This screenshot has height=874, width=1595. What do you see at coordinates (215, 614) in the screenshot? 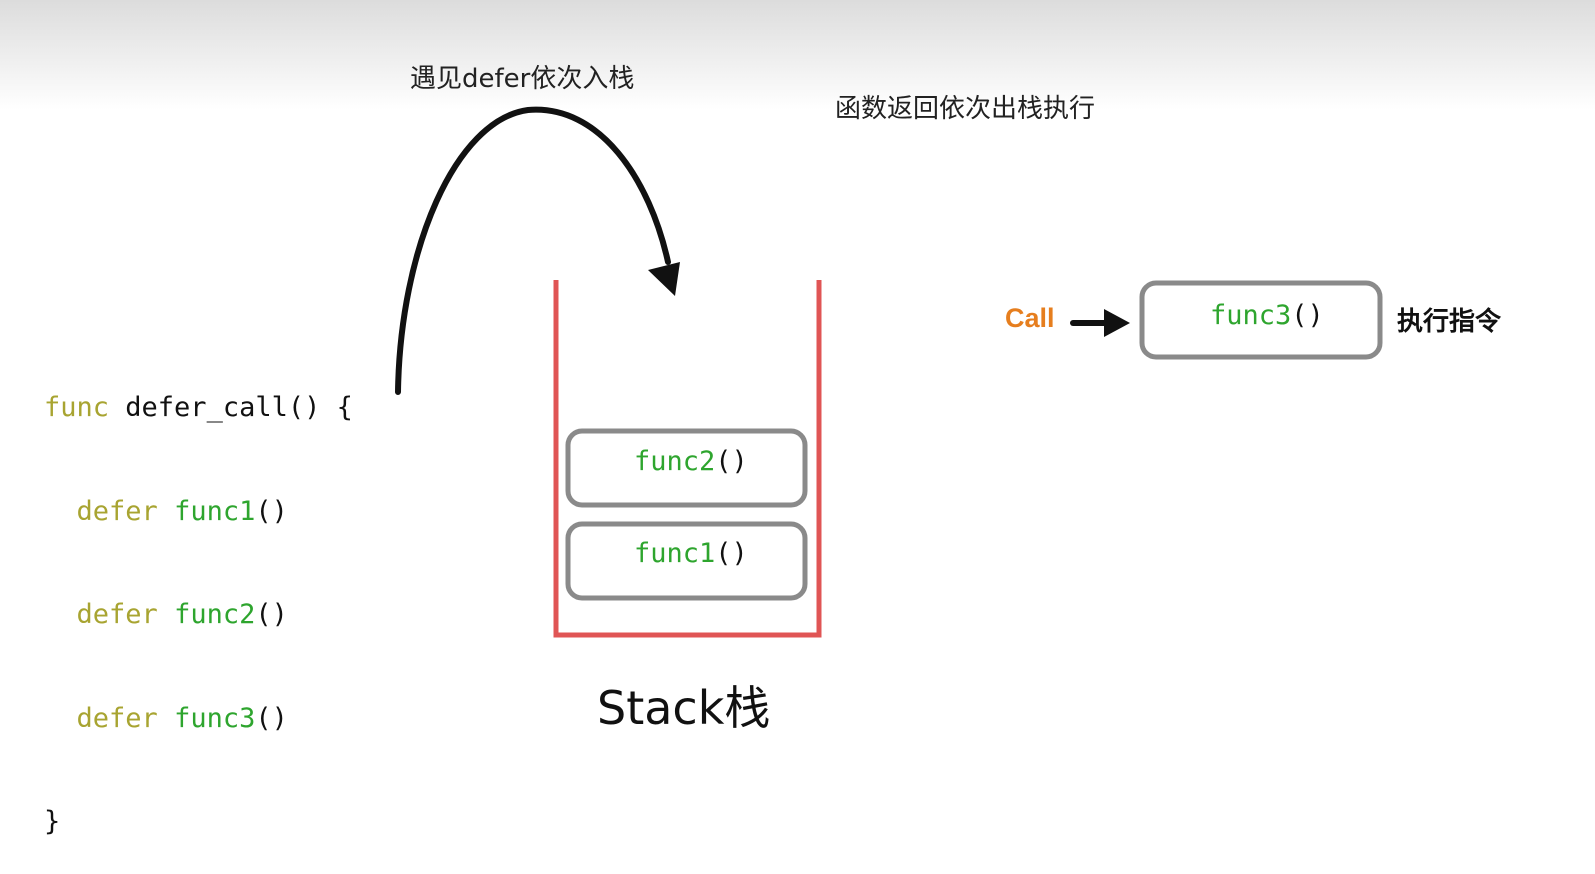
I see `code-function: func2` at bounding box center [215, 614].